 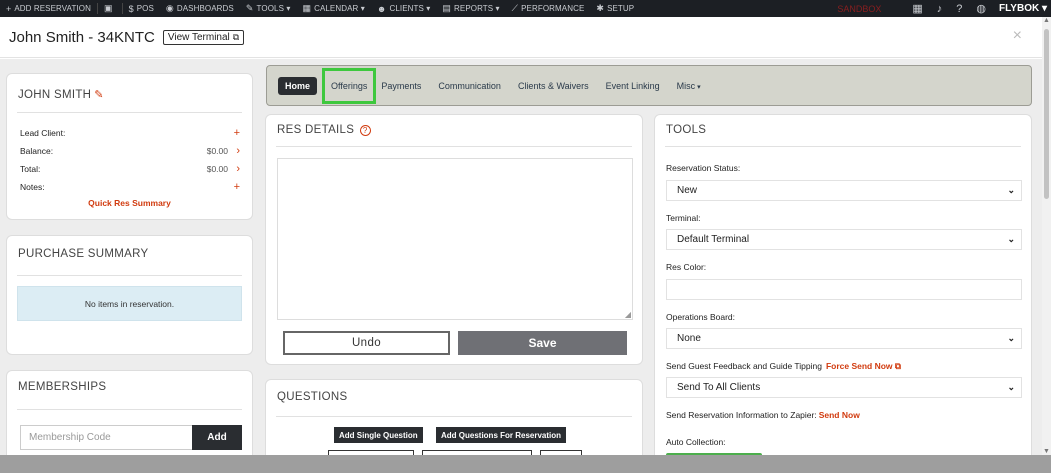 I want to click on operations-board-select: None ⌄, so click(x=844, y=338).